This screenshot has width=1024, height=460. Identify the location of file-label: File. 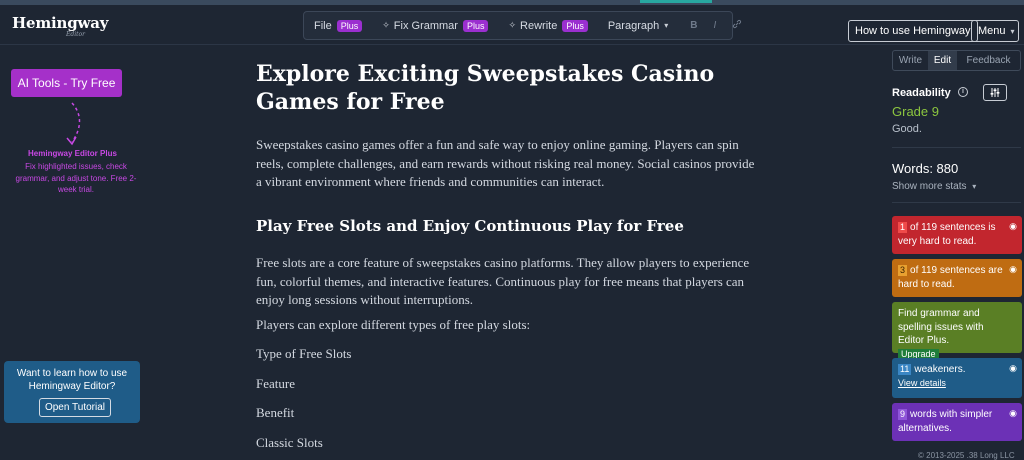
(323, 25).